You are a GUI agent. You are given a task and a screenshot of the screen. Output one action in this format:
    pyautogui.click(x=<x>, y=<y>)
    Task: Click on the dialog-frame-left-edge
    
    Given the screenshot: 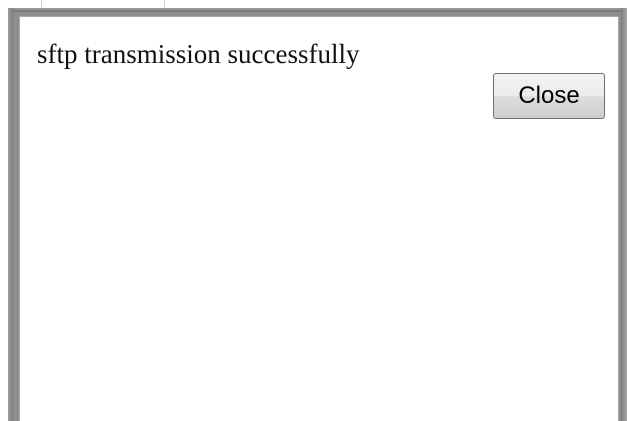 What is the action you would take?
    pyautogui.click(x=10, y=214)
    